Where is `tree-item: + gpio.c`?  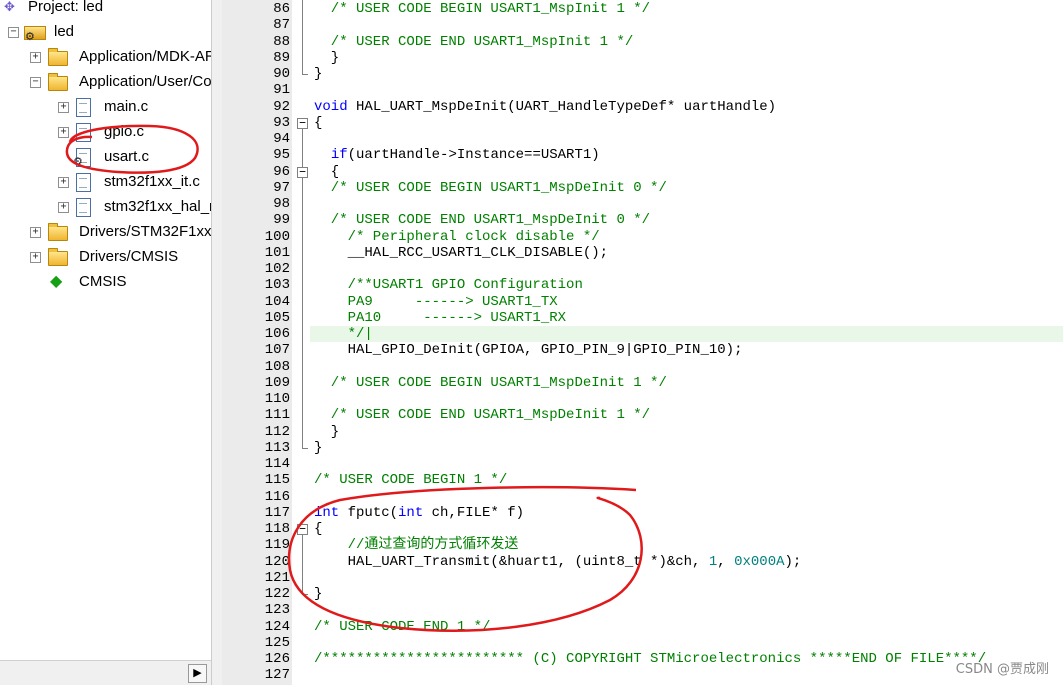
tree-item: + gpio.c is located at coordinates (105, 132).